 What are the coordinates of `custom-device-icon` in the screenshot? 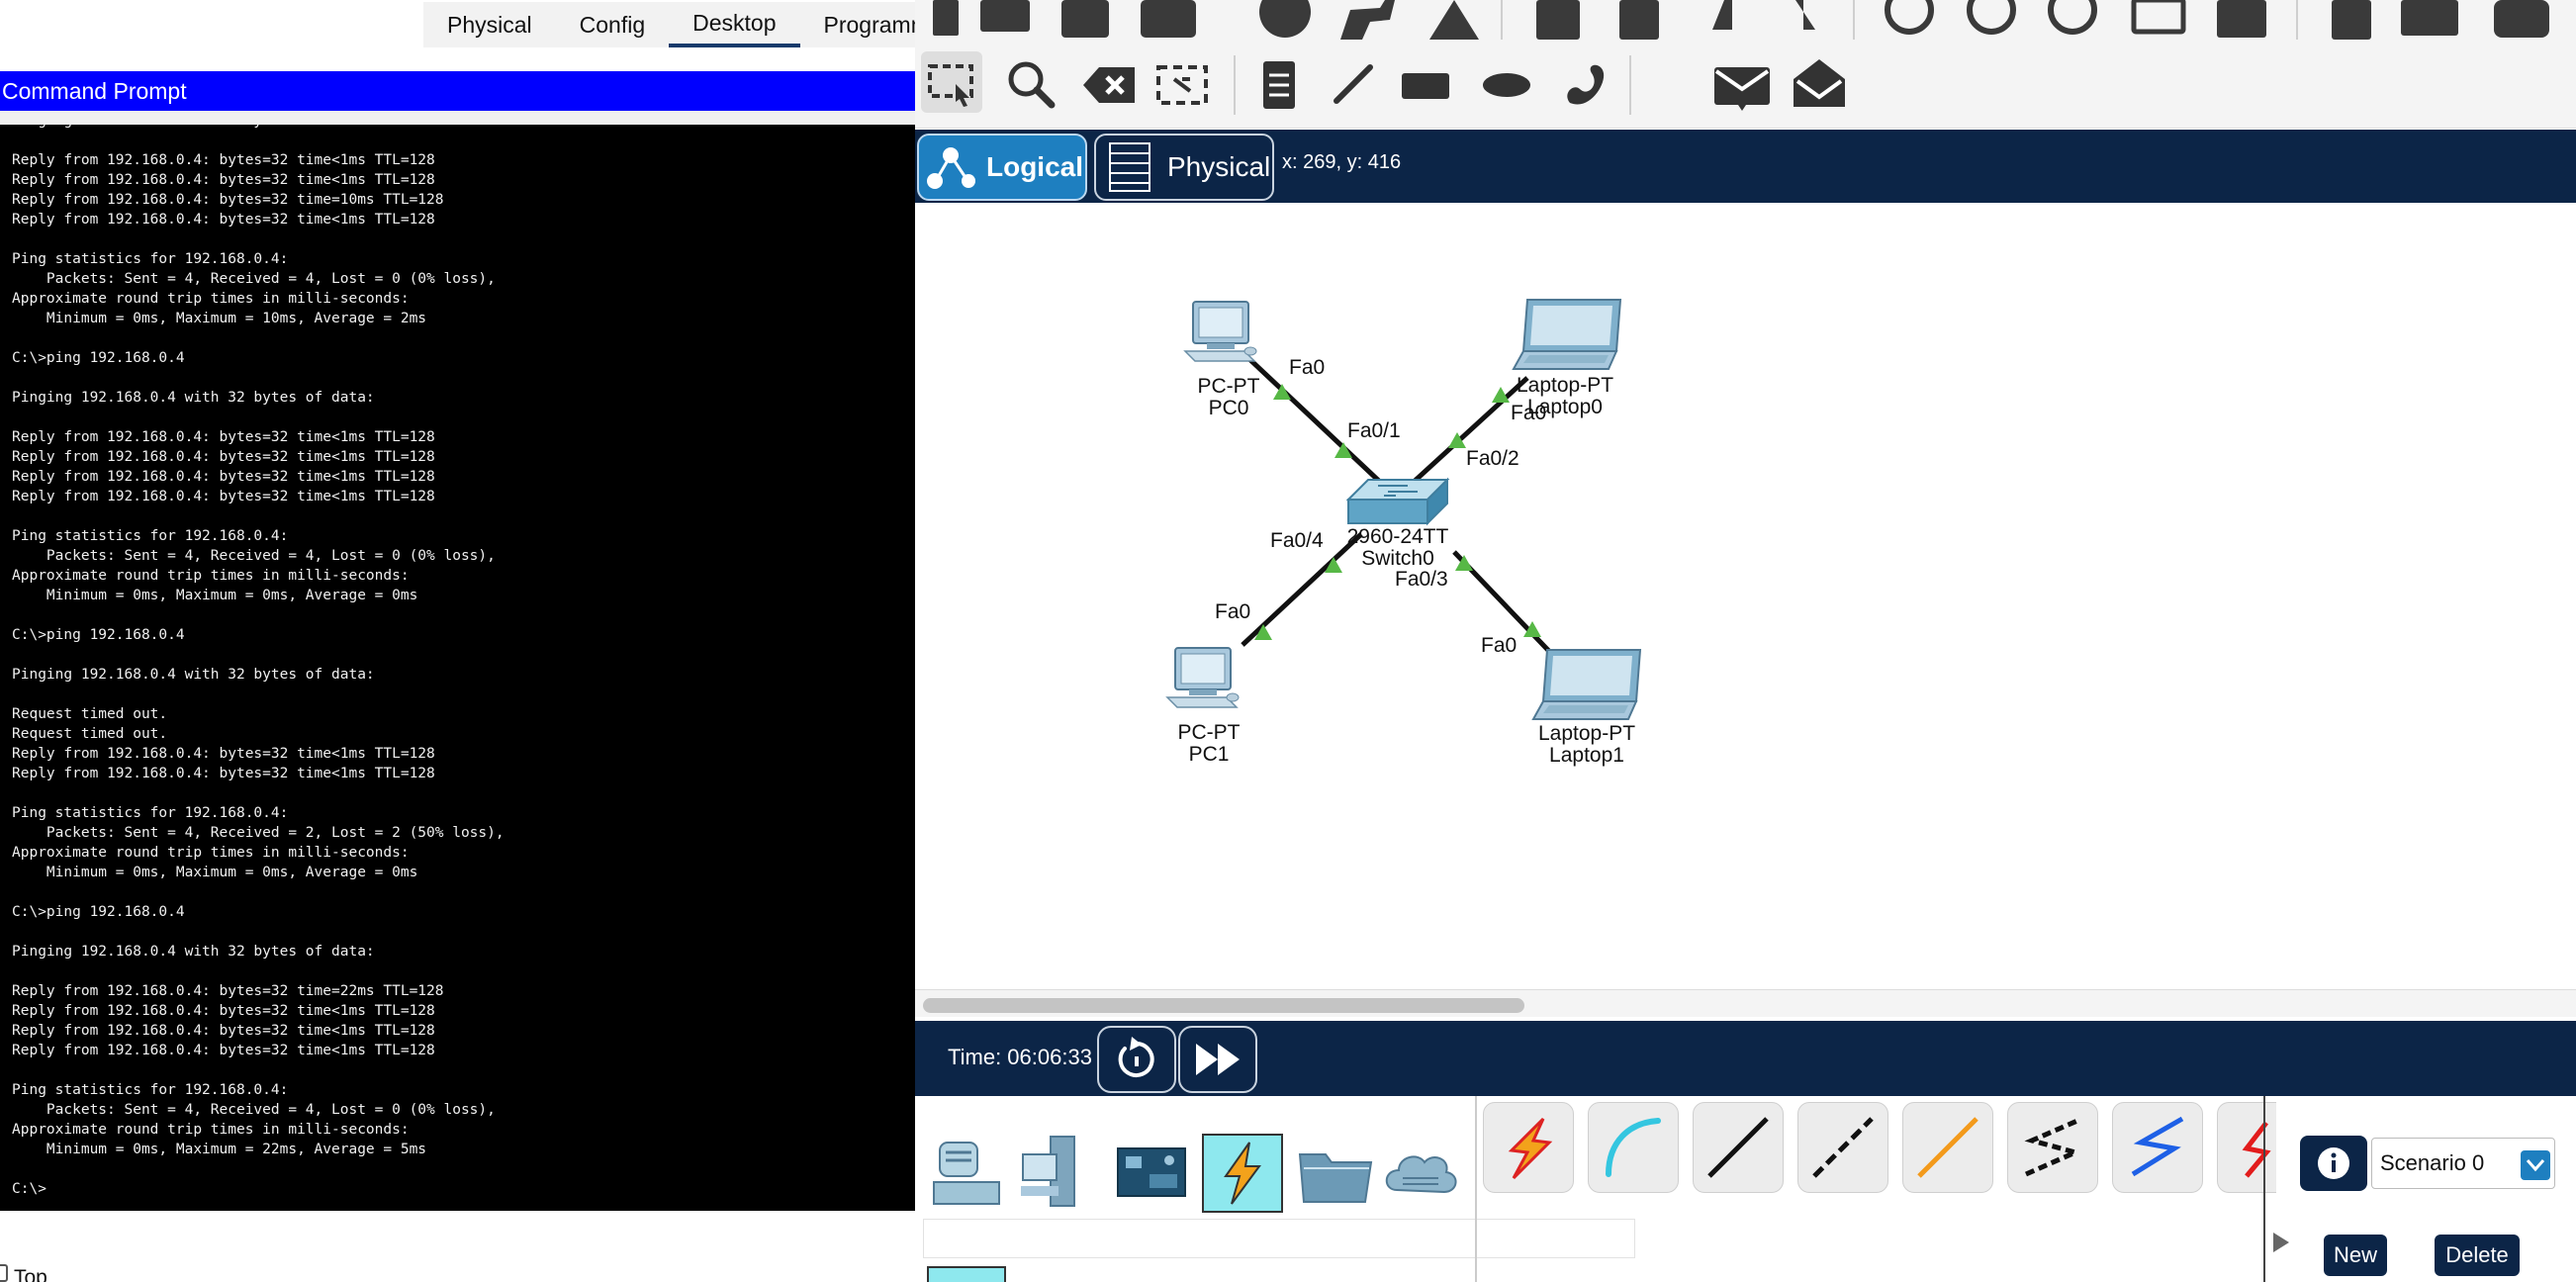 It's located at (1454, 20).